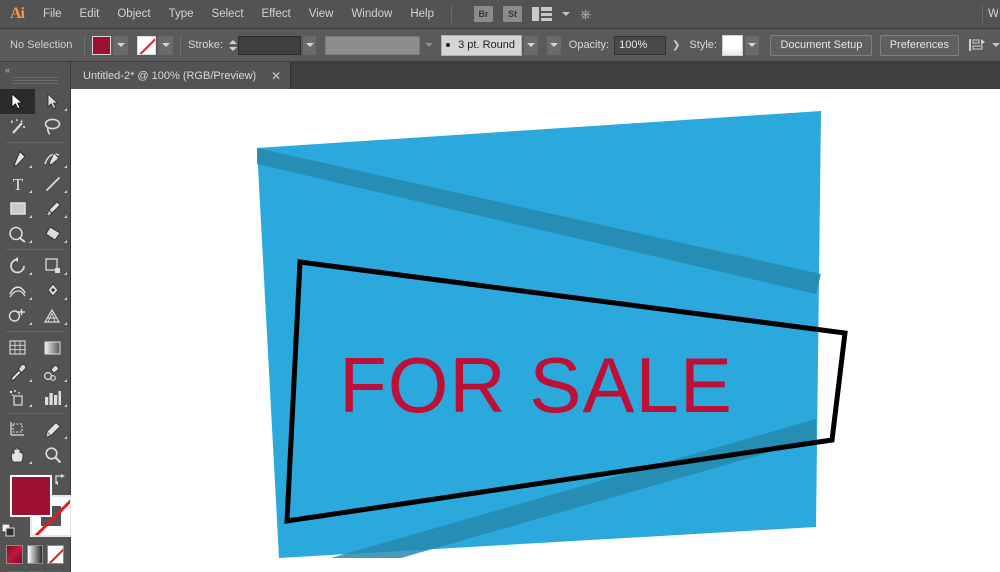 The image size is (1000, 572). I want to click on bridge-button: Br, so click(483, 14).